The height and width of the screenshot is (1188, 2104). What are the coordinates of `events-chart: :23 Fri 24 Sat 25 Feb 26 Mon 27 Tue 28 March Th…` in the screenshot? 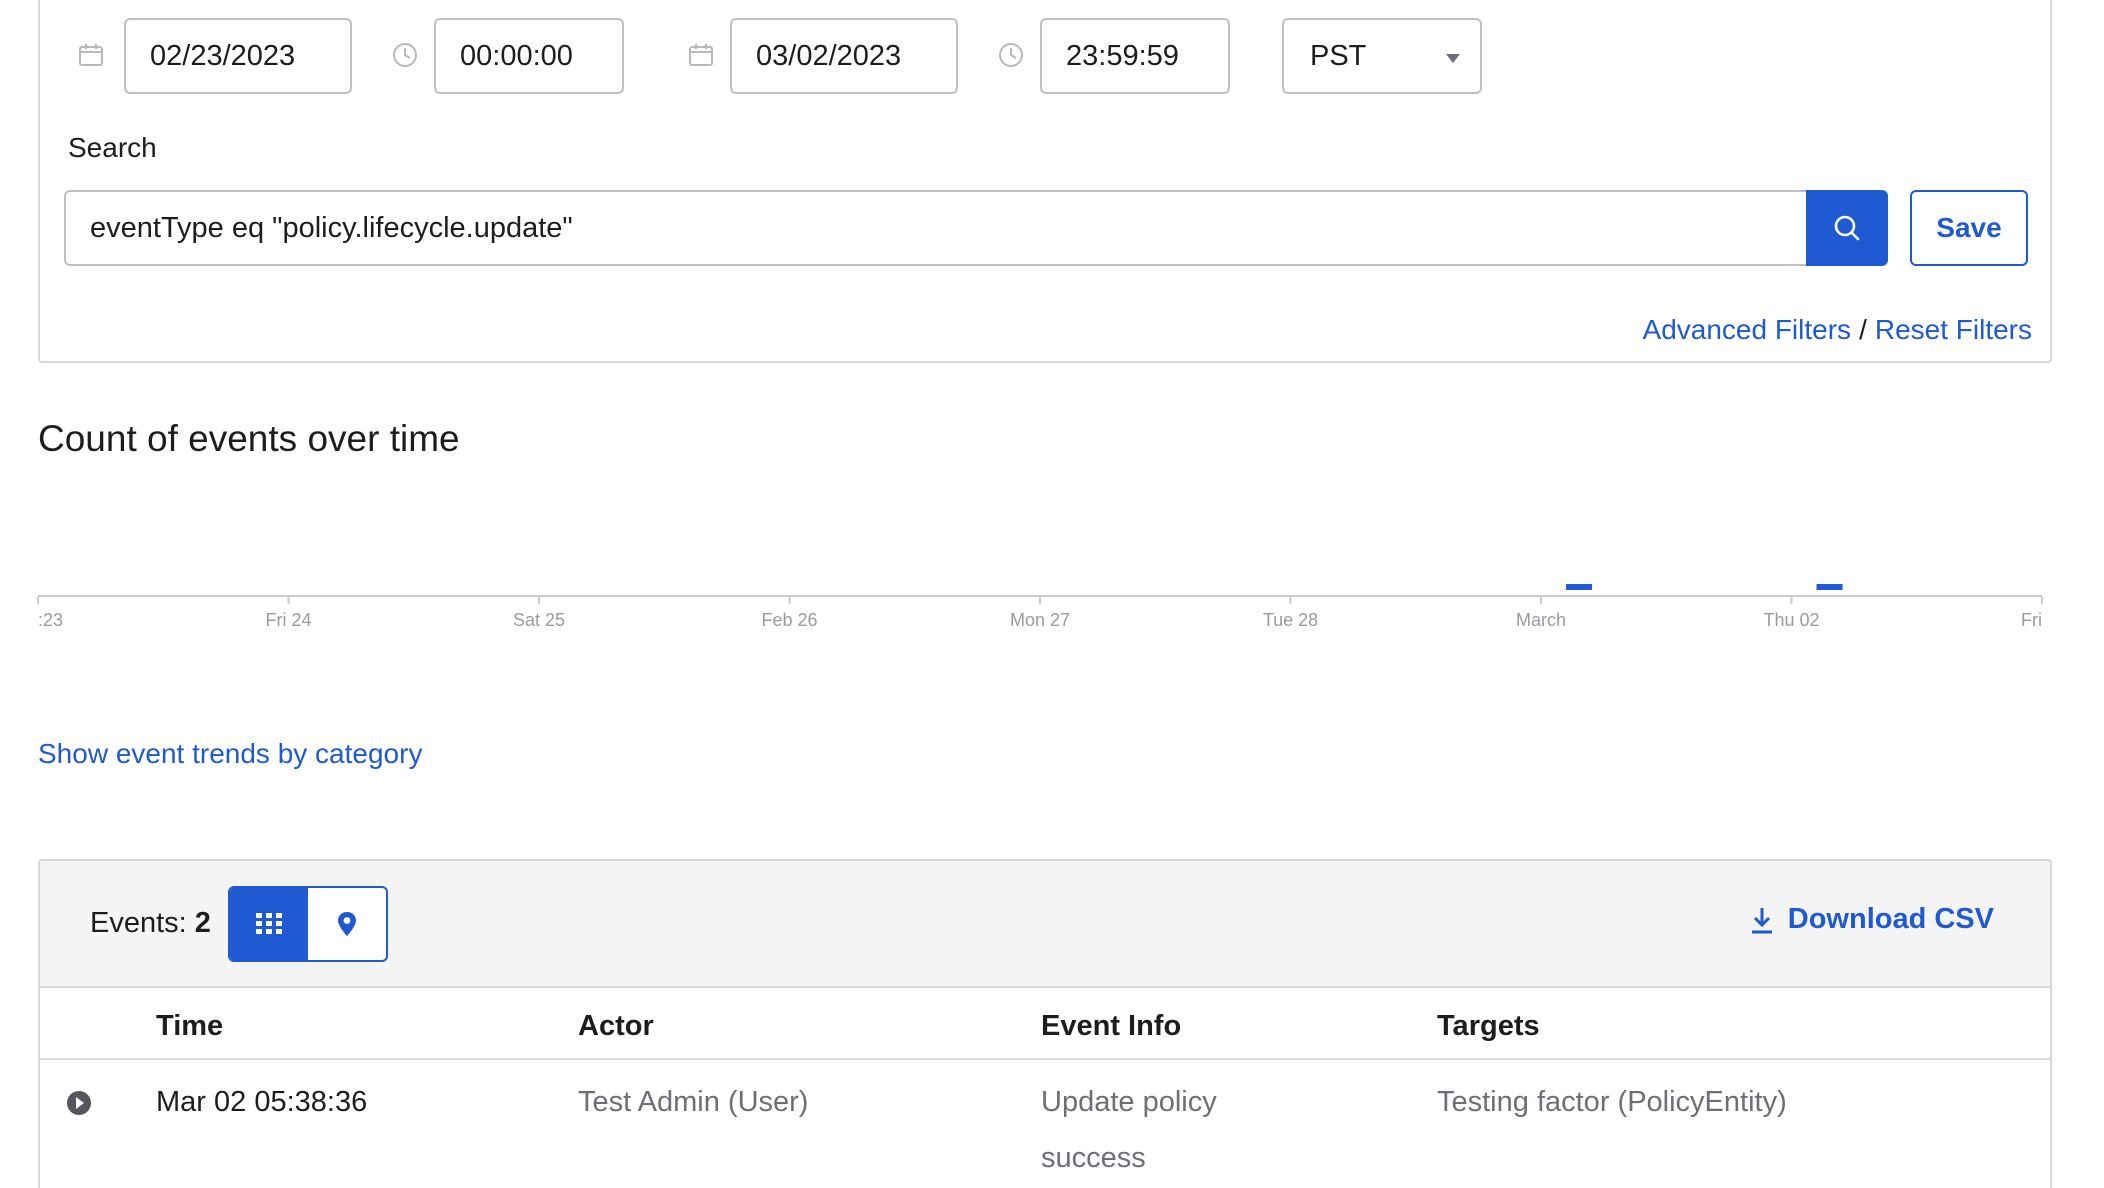 It's located at (1040, 607).